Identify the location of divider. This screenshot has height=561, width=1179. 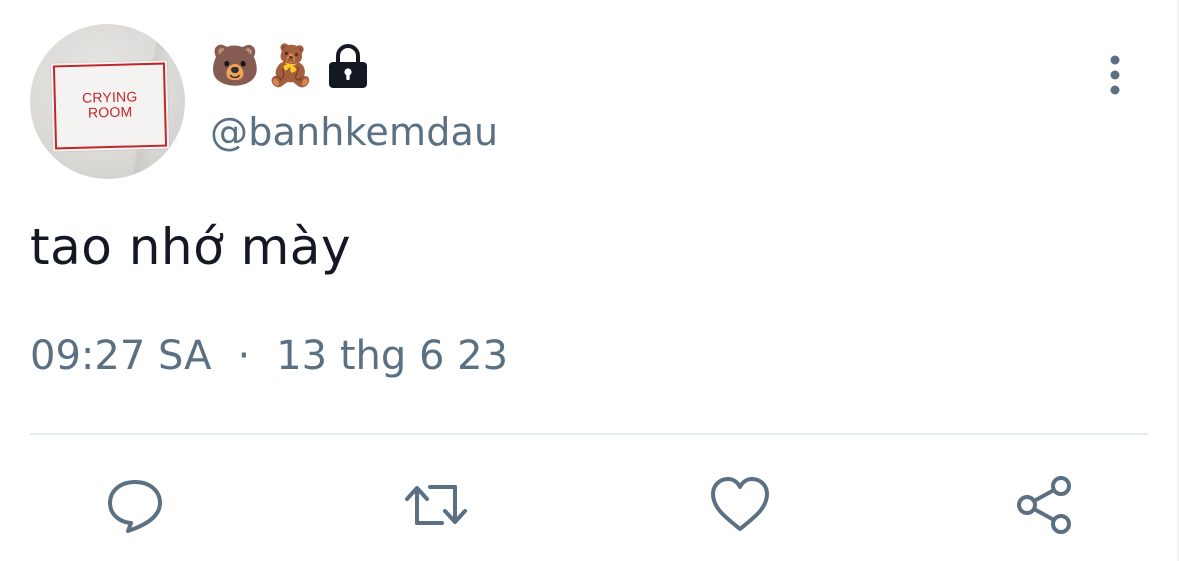
(589, 434).